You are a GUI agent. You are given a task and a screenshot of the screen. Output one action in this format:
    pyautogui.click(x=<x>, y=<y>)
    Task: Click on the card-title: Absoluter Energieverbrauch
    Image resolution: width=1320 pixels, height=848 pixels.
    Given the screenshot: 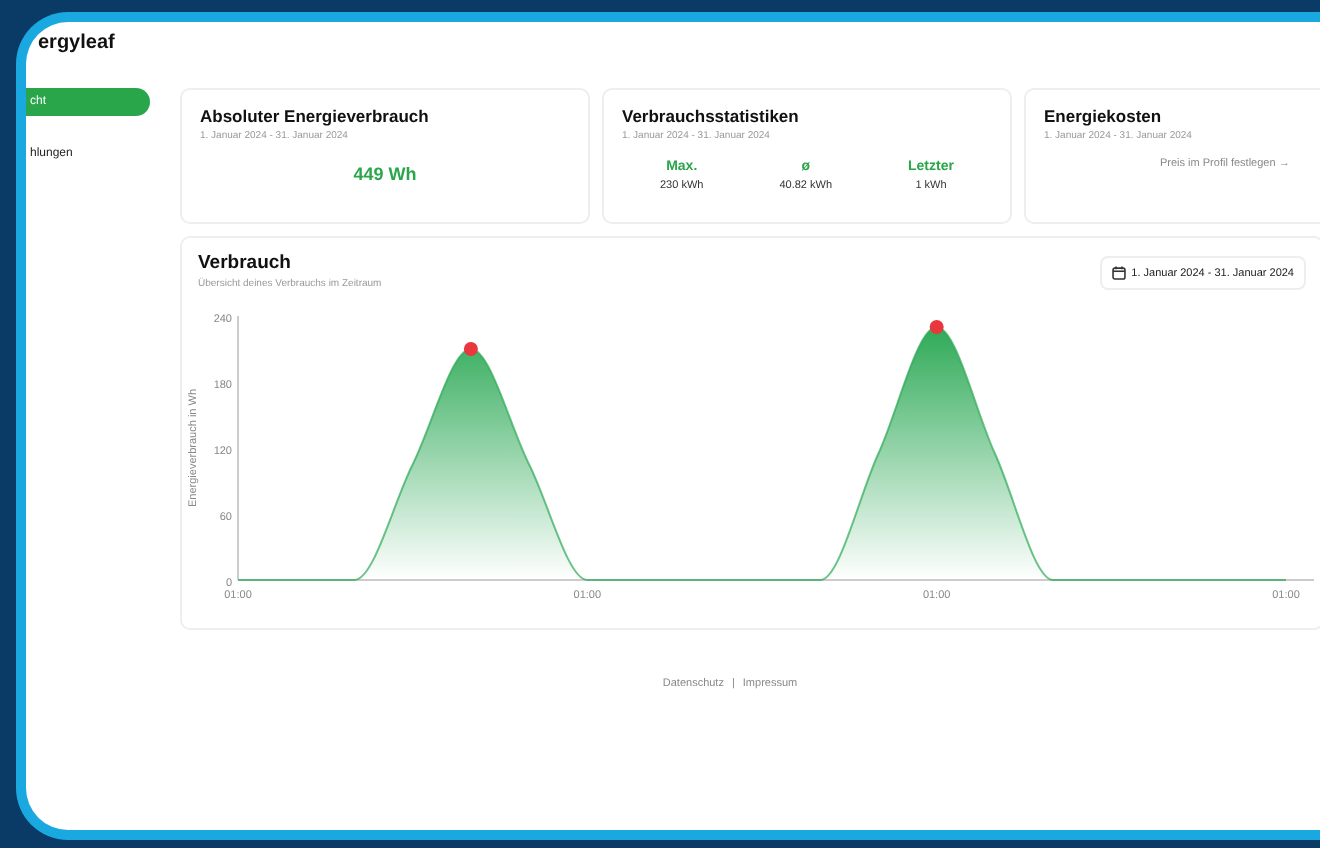 What is the action you would take?
    pyautogui.click(x=315, y=116)
    